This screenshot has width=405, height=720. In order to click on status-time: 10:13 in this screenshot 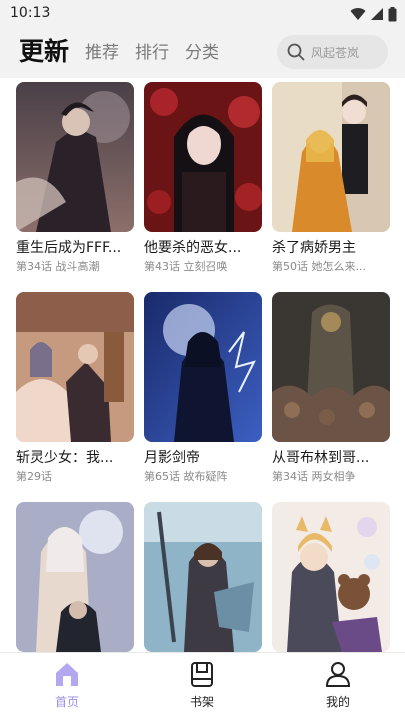, I will do `click(30, 13)`.